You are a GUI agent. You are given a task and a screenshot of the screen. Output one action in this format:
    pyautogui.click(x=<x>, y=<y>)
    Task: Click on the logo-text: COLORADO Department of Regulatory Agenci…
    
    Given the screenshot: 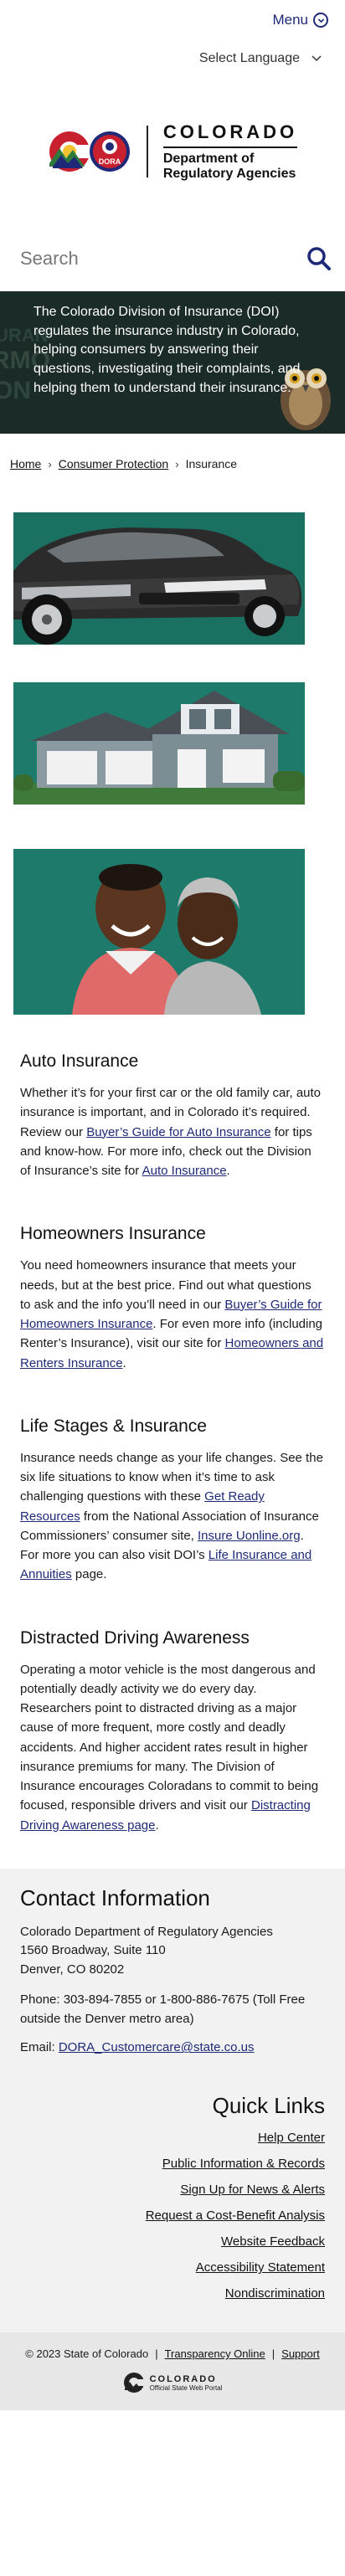 What is the action you would take?
    pyautogui.click(x=230, y=152)
    